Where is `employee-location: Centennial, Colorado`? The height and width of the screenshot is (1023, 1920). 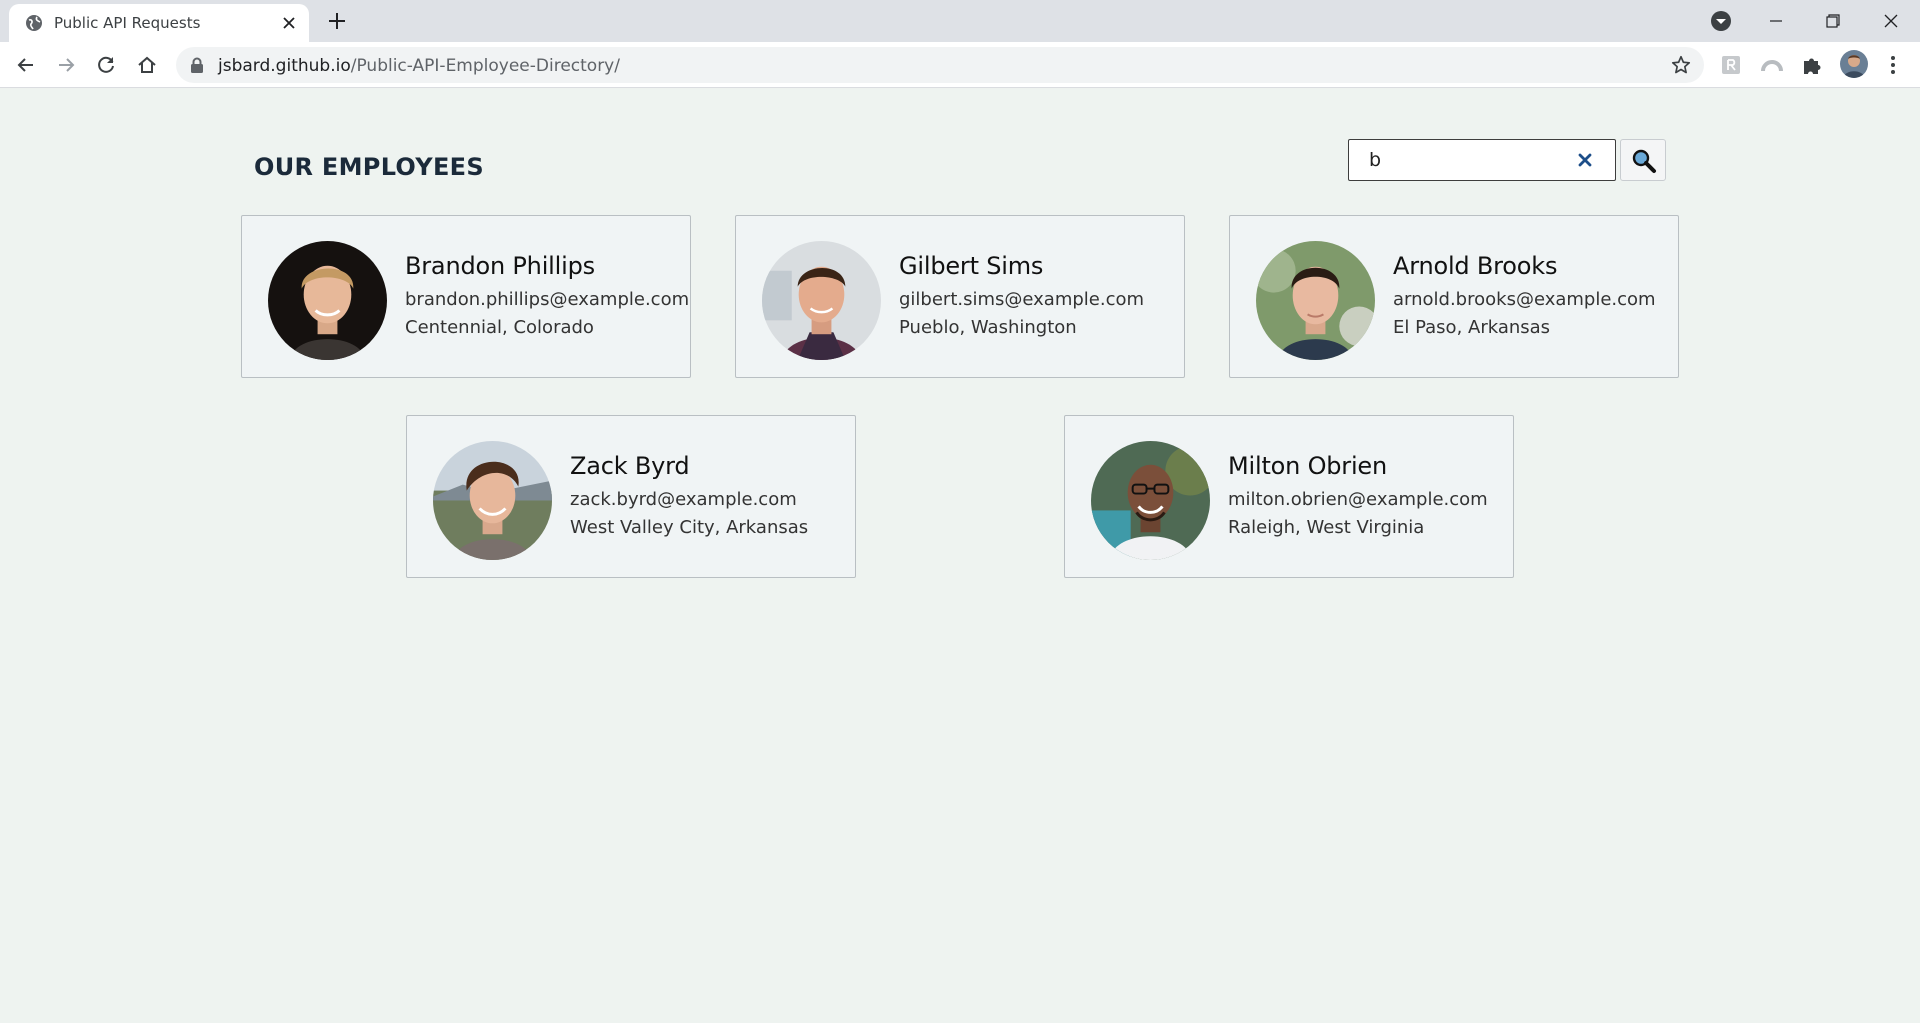
employee-location: Centennial, Colorado is located at coordinates (499, 327).